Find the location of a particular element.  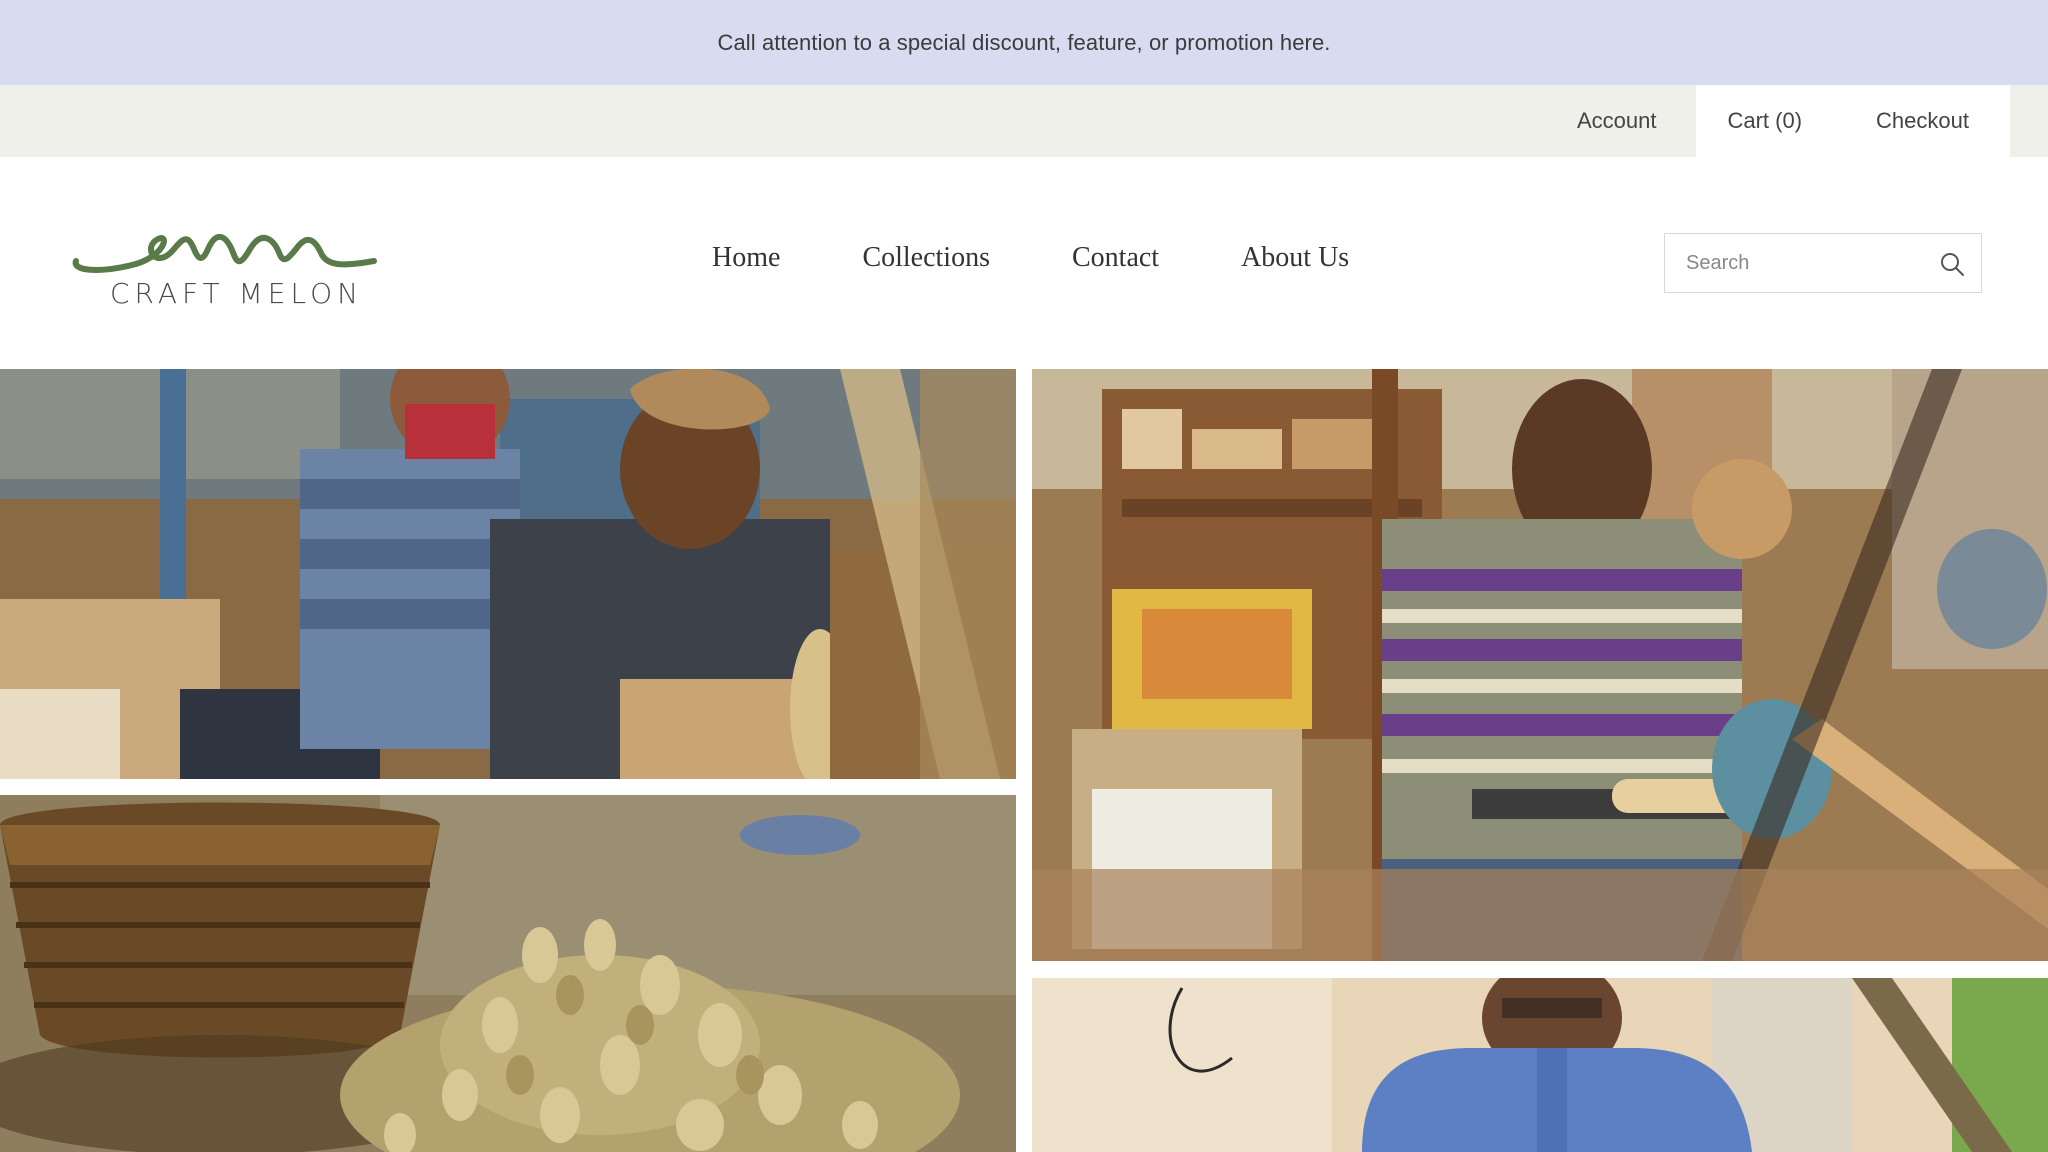

nav-collections: Collections is located at coordinates (926, 258).